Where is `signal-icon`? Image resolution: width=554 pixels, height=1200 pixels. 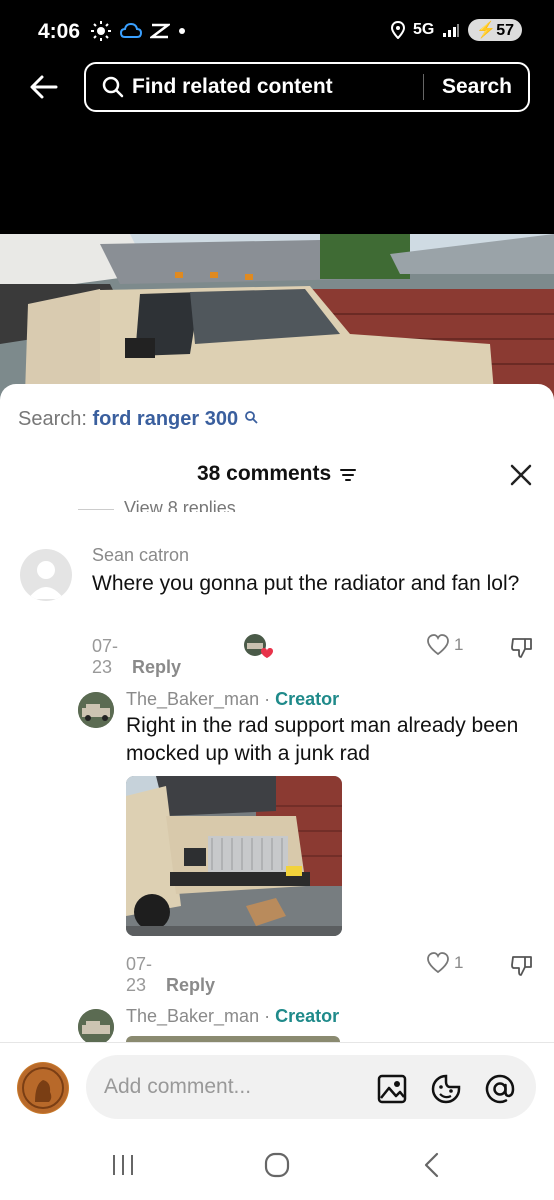 signal-icon is located at coordinates (451, 30).